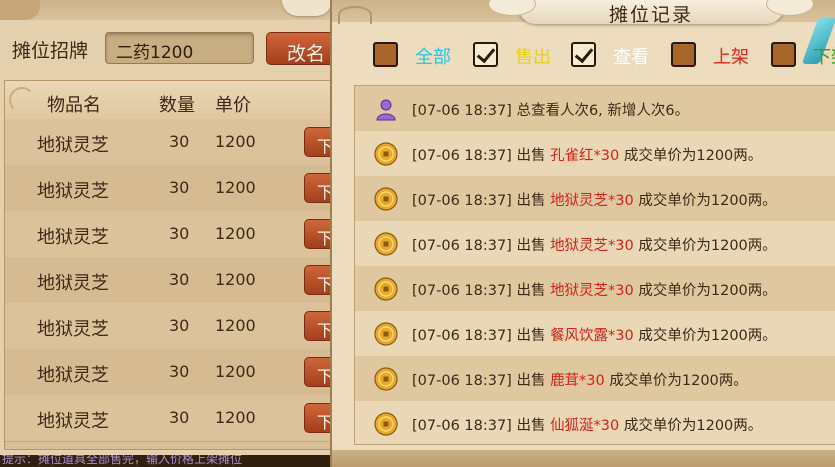 The image size is (835, 467). What do you see at coordinates (179, 48) in the screenshot?
I see `sign-input: 二药1200` at bounding box center [179, 48].